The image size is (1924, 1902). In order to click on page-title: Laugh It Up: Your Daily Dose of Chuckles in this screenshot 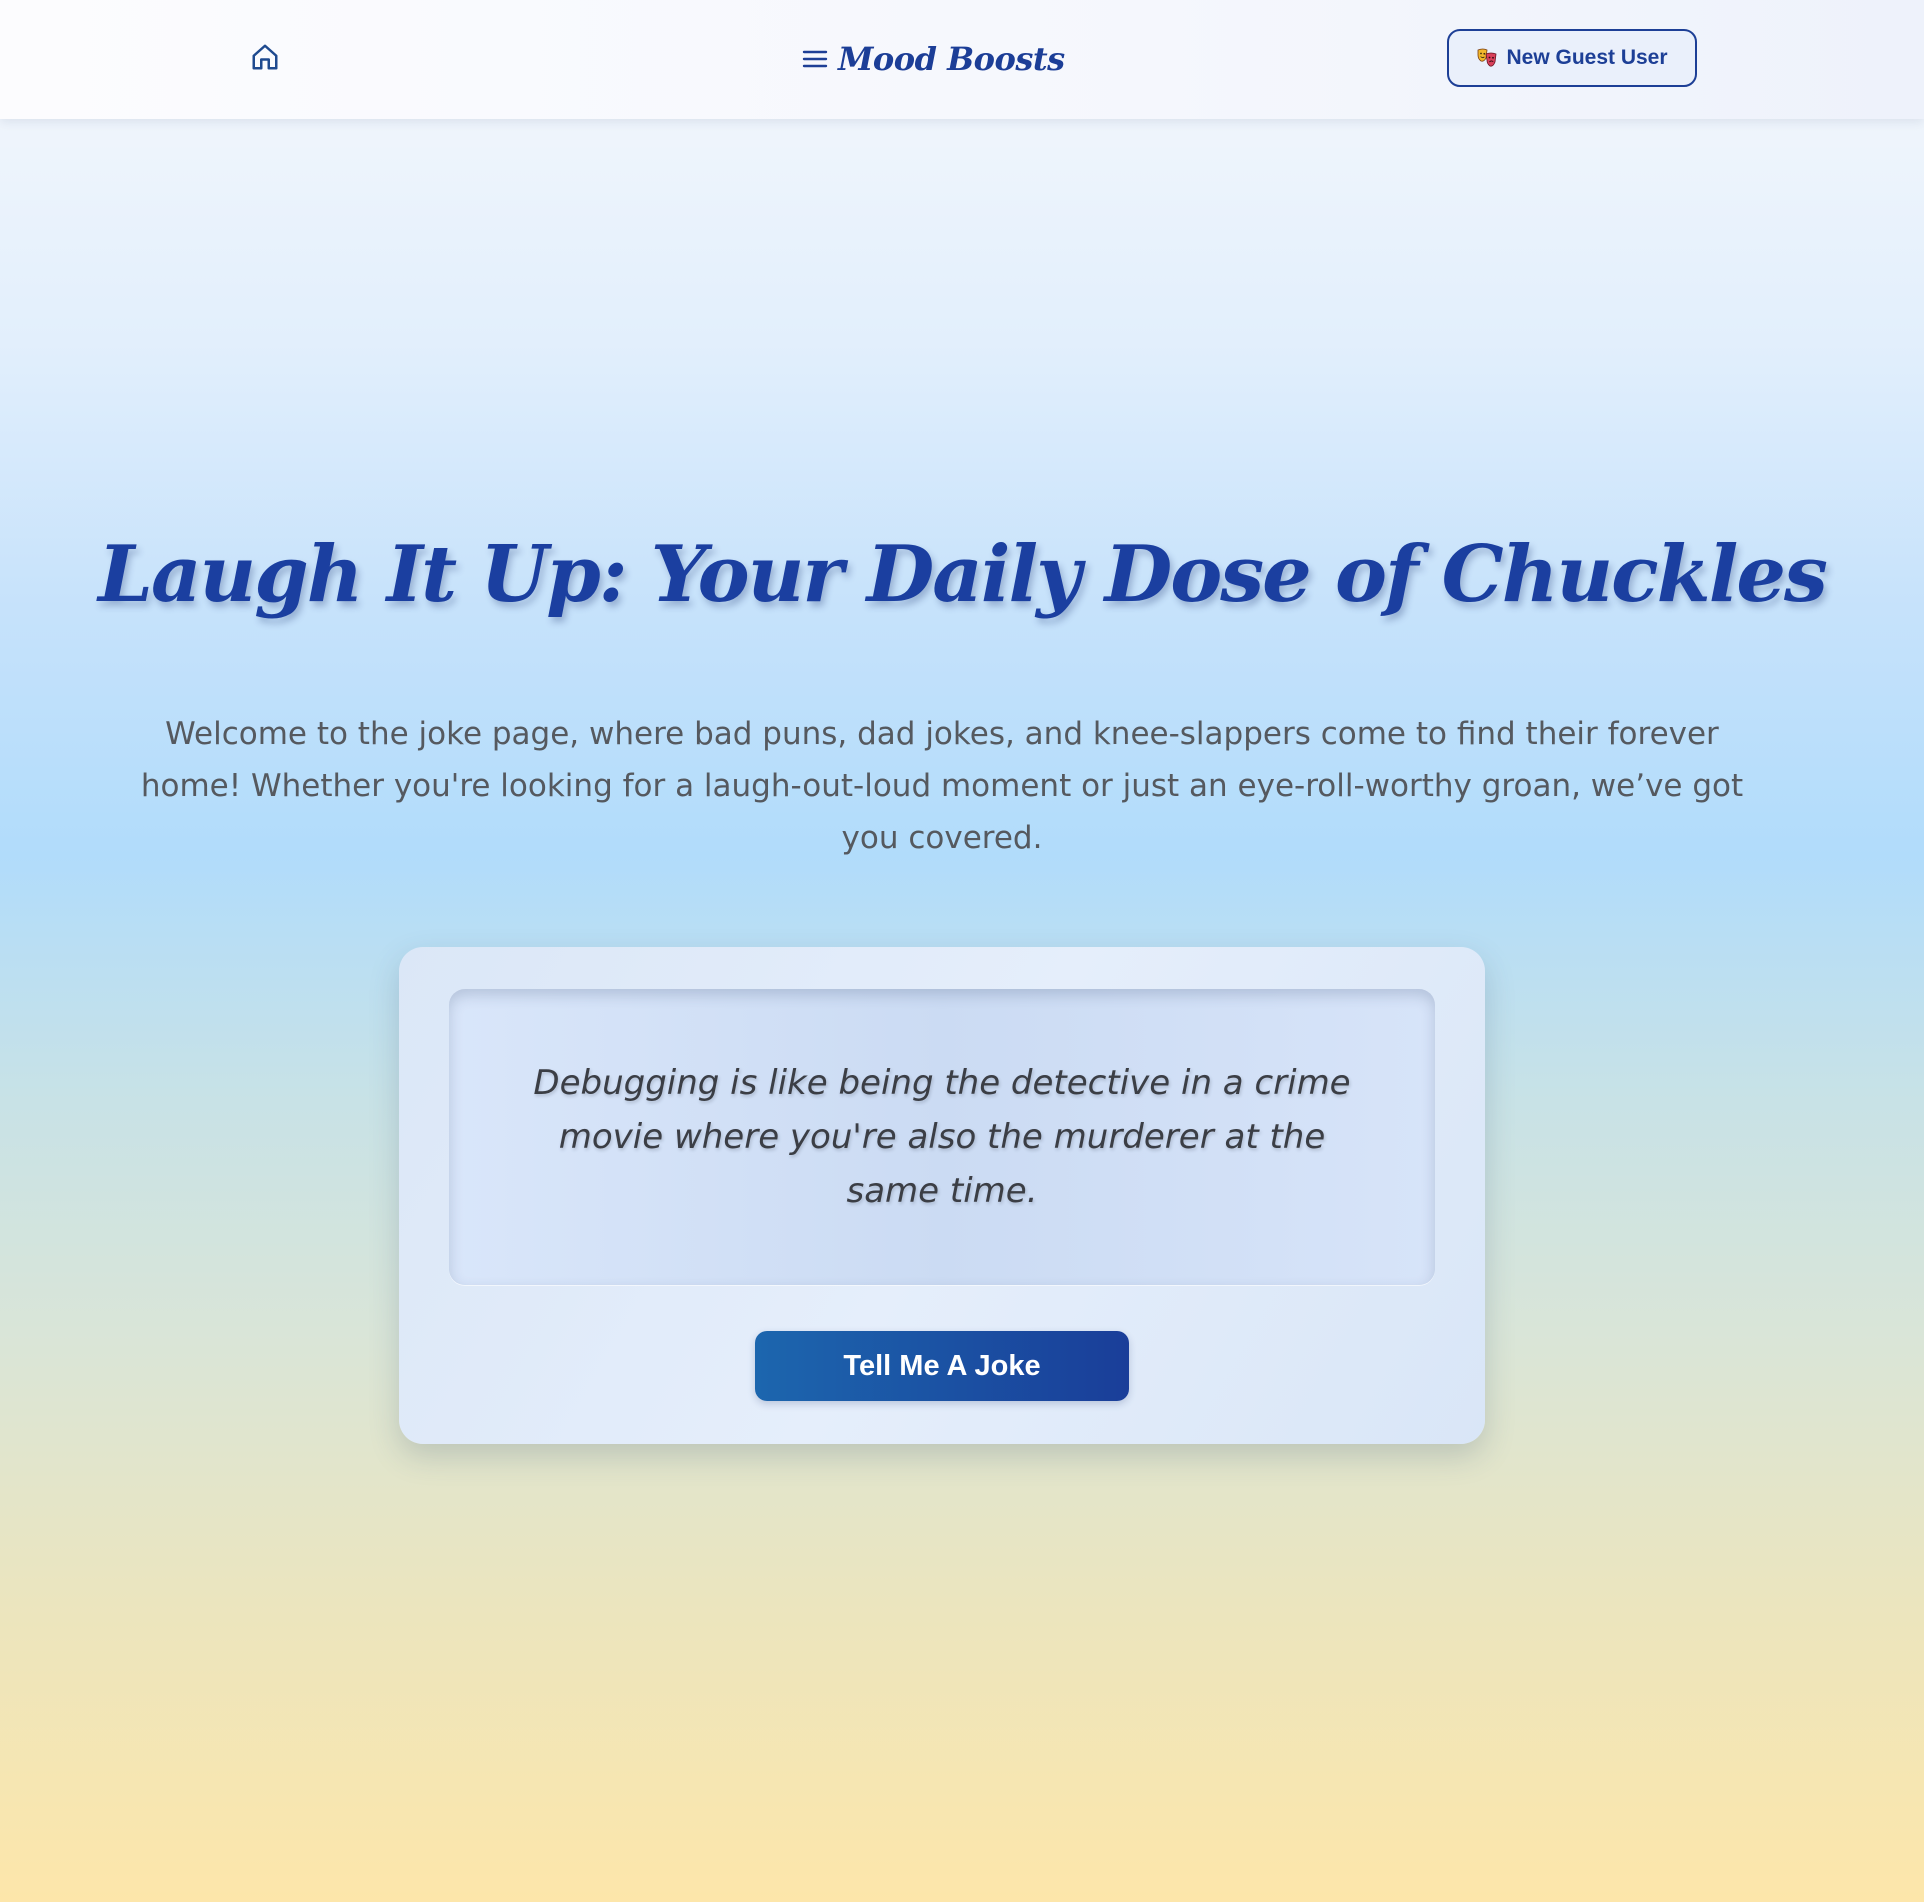, I will do `click(963, 574)`.